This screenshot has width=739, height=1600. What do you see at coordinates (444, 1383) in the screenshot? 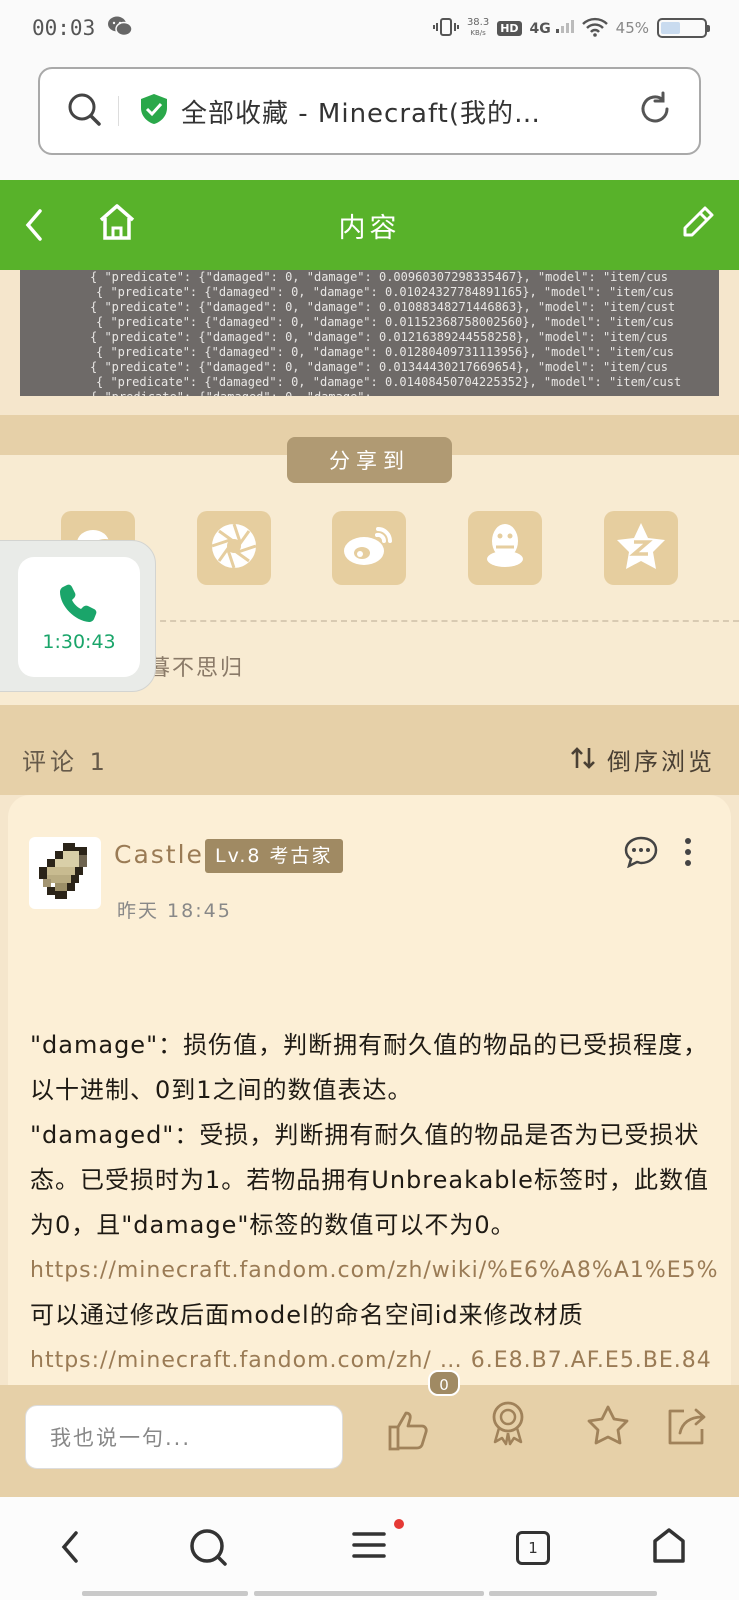
I see `like-count-badge: 0` at bounding box center [444, 1383].